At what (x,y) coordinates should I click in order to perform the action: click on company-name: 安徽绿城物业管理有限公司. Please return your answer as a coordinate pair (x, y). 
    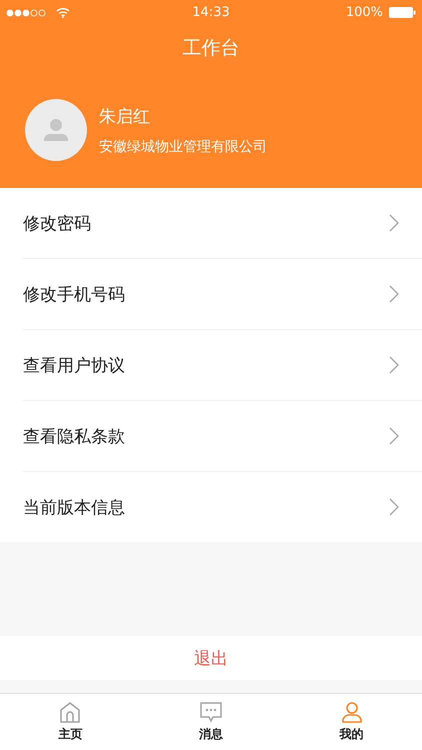
    Looking at the image, I should click on (183, 147).